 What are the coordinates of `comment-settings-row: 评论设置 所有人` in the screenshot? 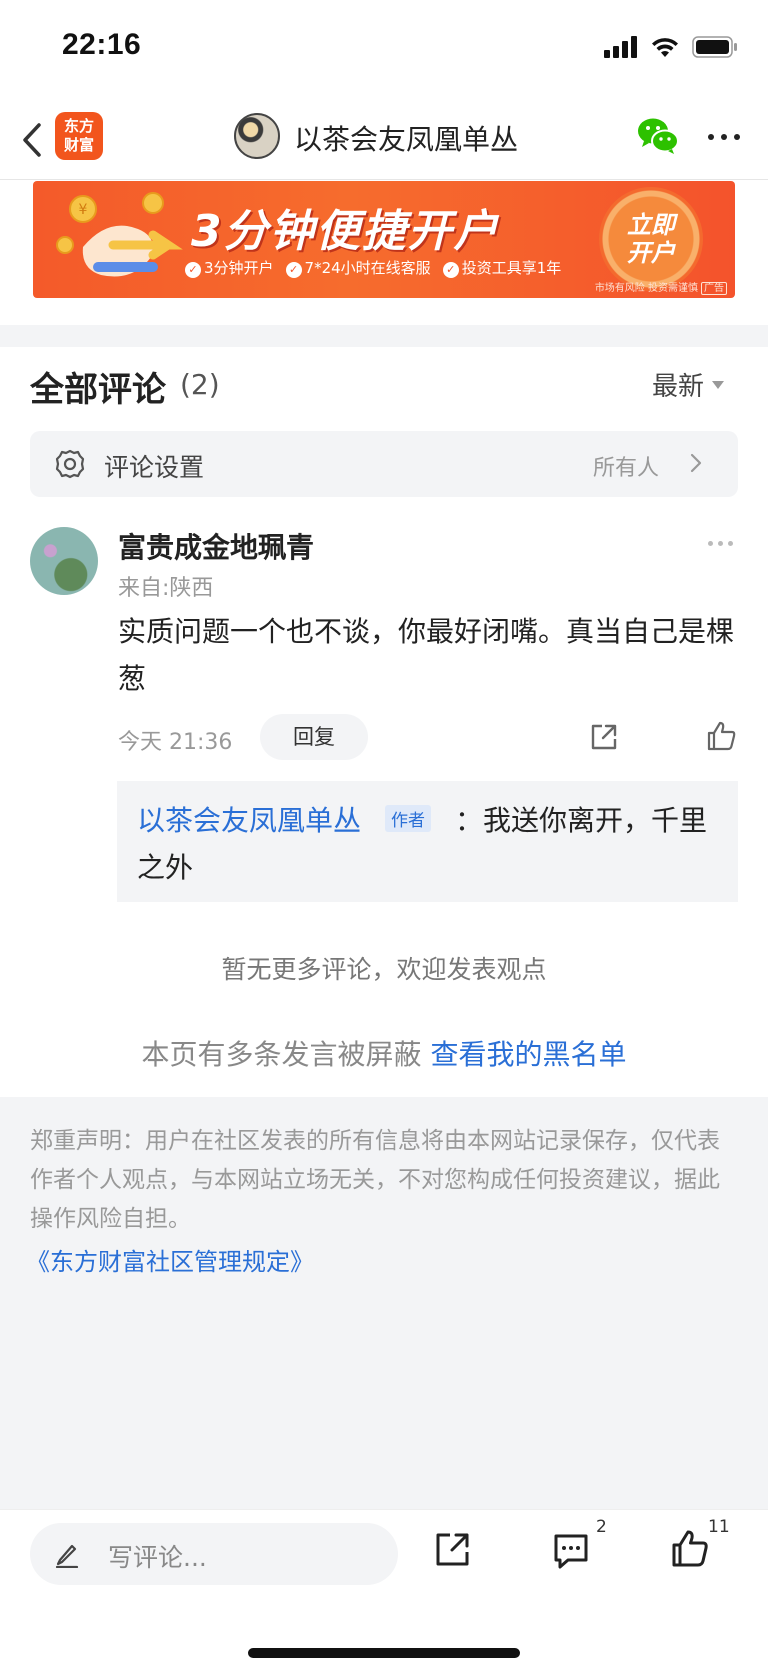 It's located at (384, 464).